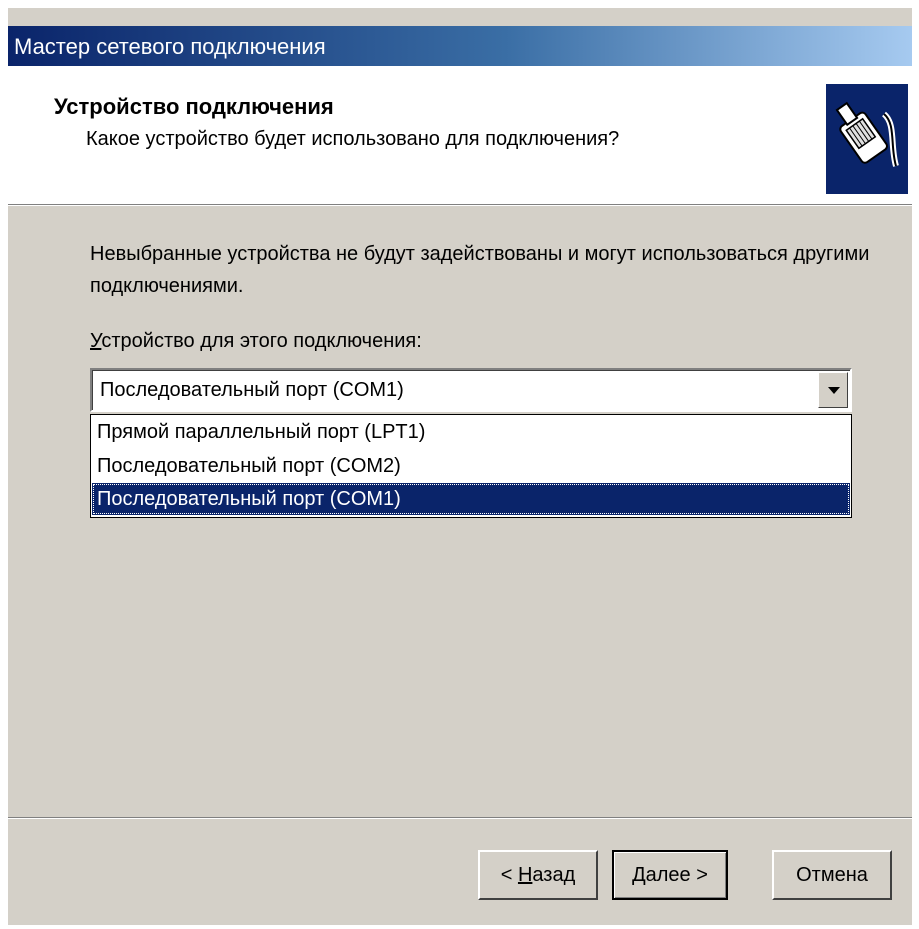  Describe the element at coordinates (832, 875) in the screenshot. I see `cancel-button: Отмена` at that location.